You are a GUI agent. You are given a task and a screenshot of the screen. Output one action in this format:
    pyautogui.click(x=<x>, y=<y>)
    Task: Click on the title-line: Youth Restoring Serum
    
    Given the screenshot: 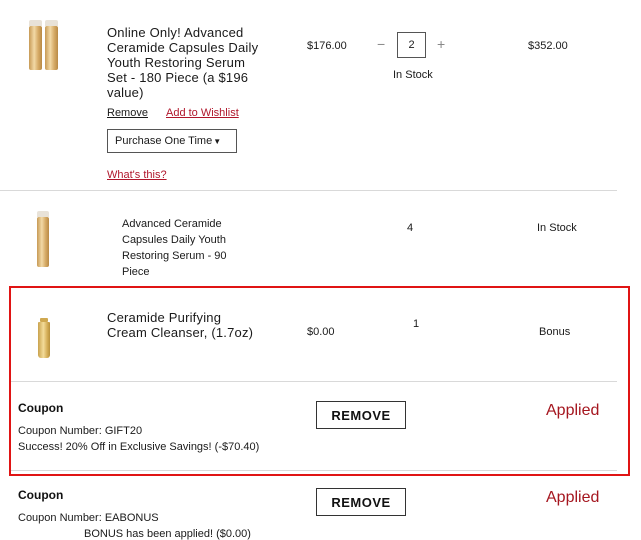 What is the action you would take?
    pyautogui.click(x=176, y=62)
    